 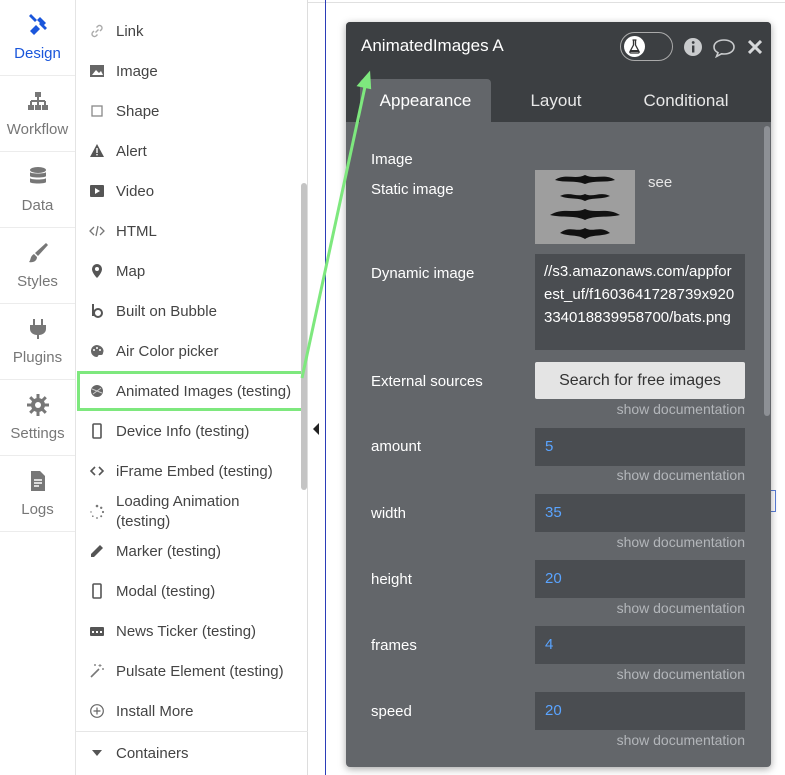 I want to click on element-label: Map, so click(x=131, y=271).